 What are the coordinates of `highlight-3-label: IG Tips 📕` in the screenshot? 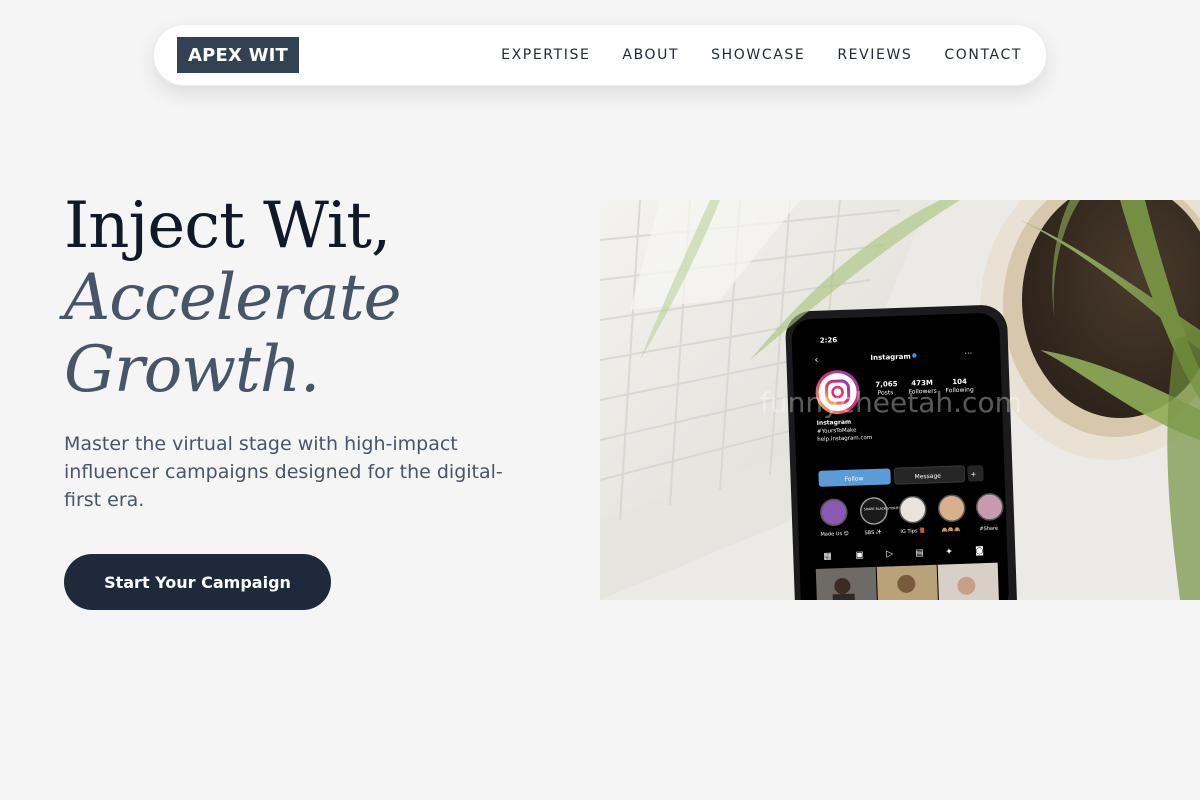 It's located at (912, 531).